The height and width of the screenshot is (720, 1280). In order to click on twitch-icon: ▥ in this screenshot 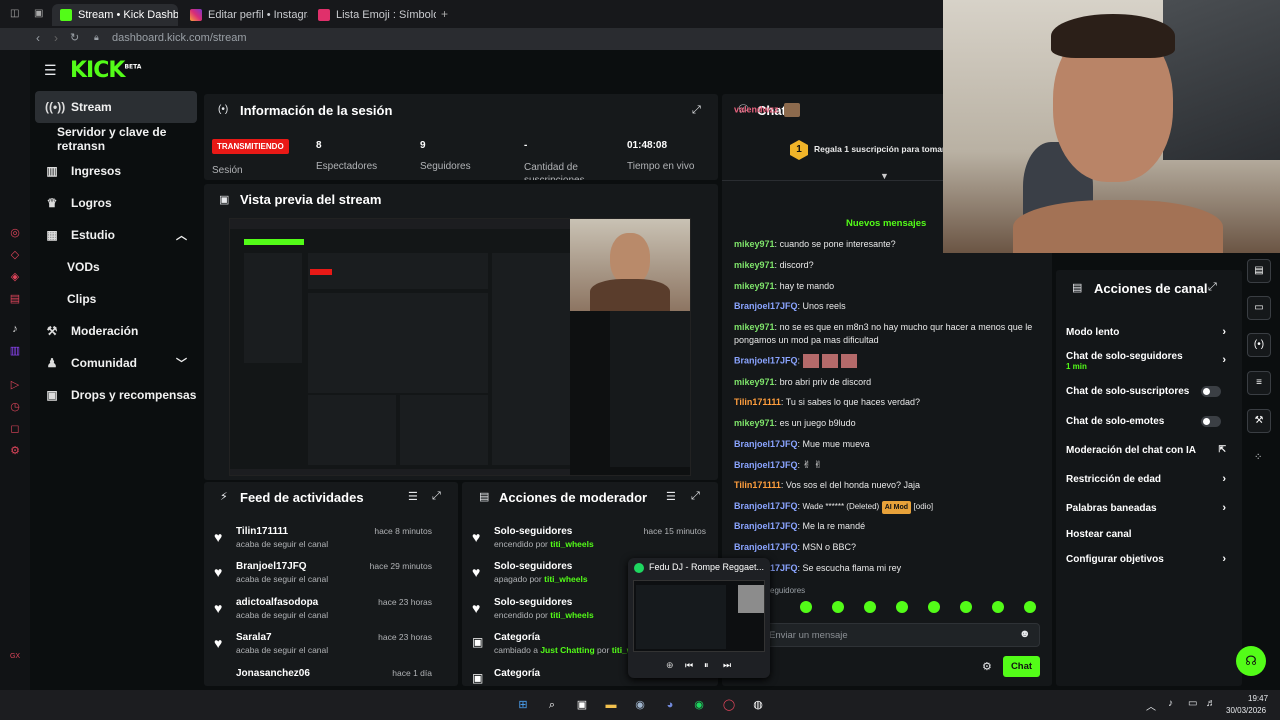, I will do `click(15, 351)`.